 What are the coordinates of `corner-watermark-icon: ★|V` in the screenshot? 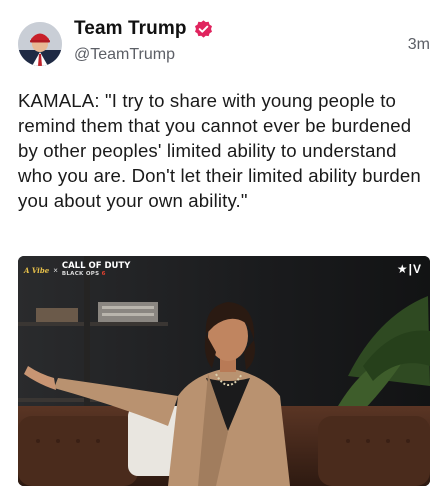 It's located at (409, 269).